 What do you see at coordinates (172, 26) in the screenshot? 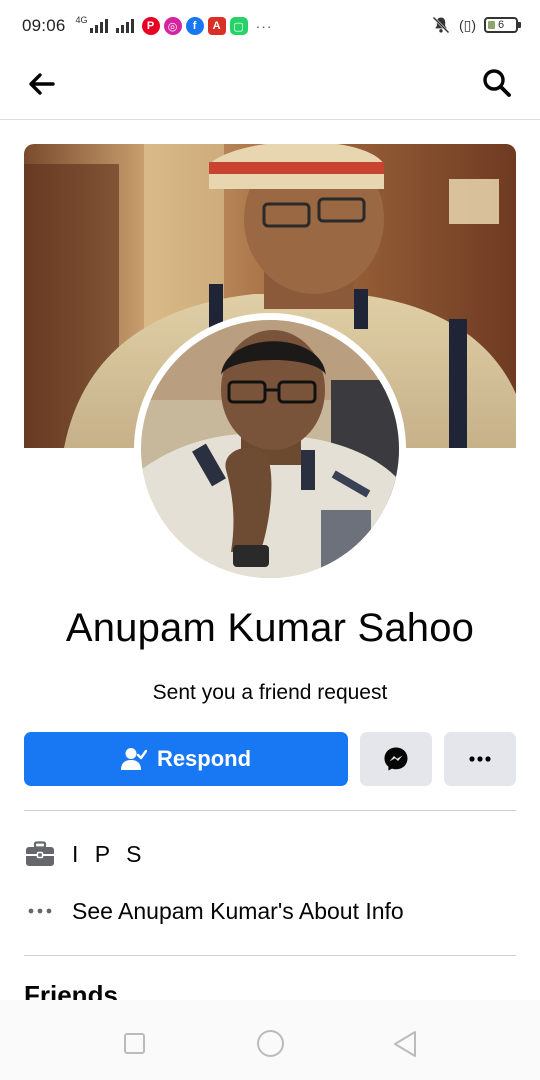
I see `instagram-icon: ◎` at bounding box center [172, 26].